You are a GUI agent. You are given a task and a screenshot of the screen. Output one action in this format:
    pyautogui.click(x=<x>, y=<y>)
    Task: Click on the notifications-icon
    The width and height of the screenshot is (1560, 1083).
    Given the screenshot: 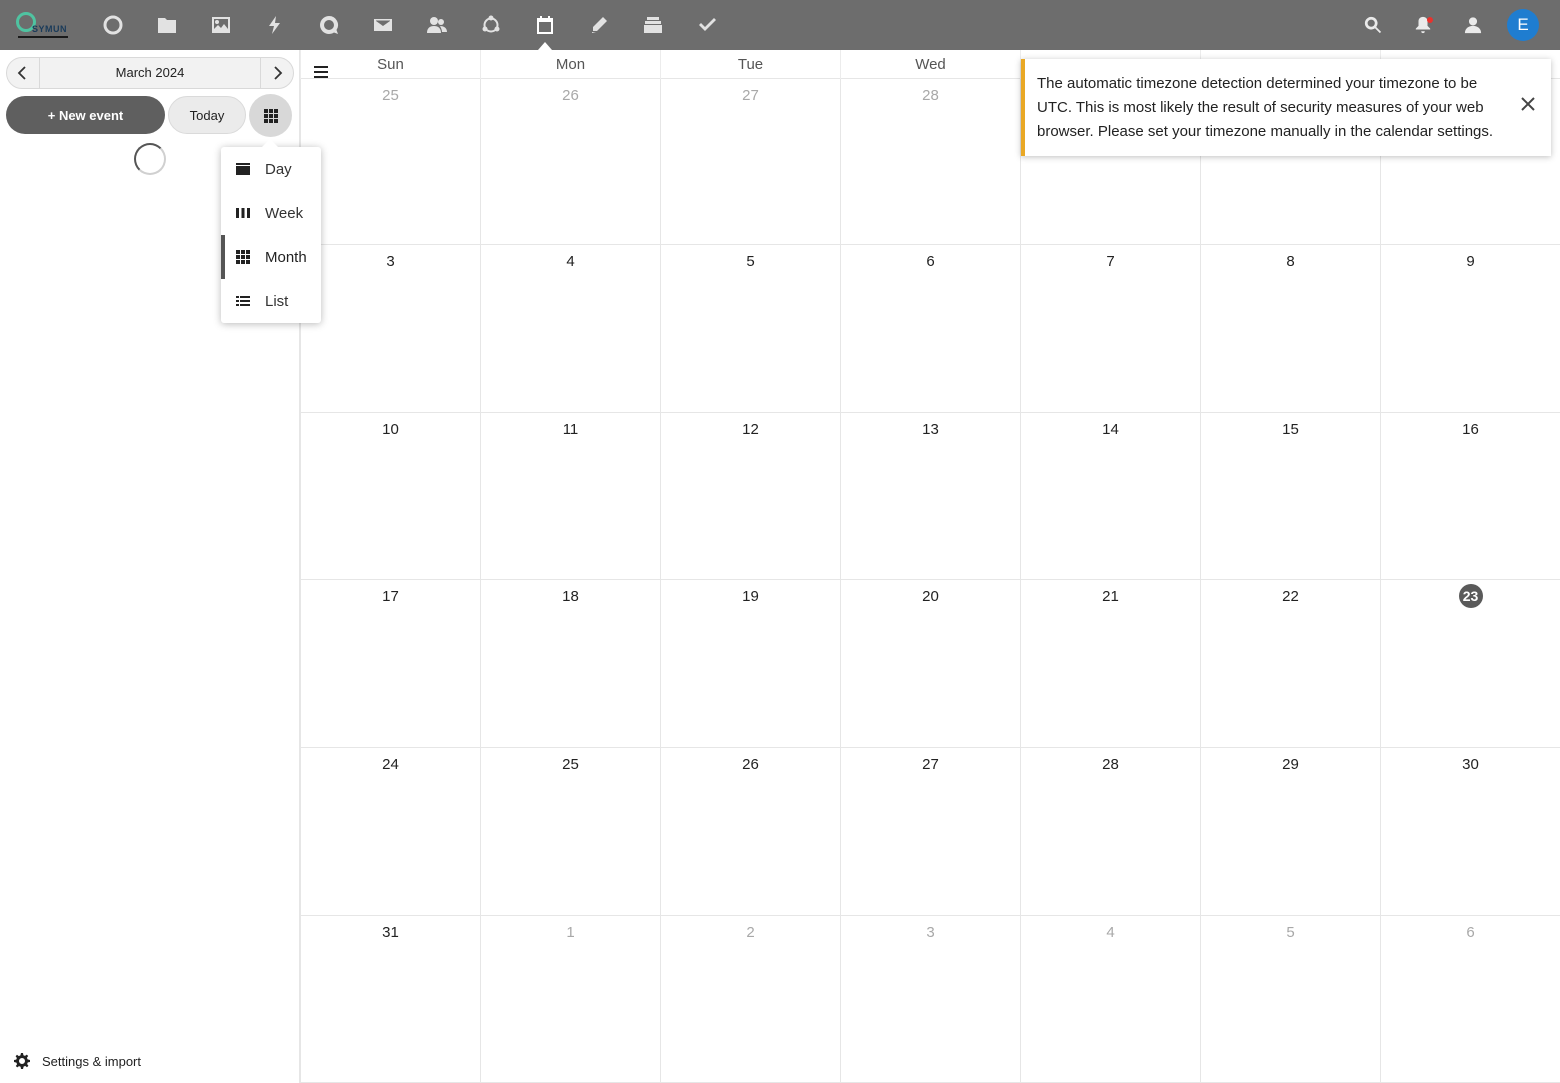 What is the action you would take?
    pyautogui.click(x=1423, y=25)
    